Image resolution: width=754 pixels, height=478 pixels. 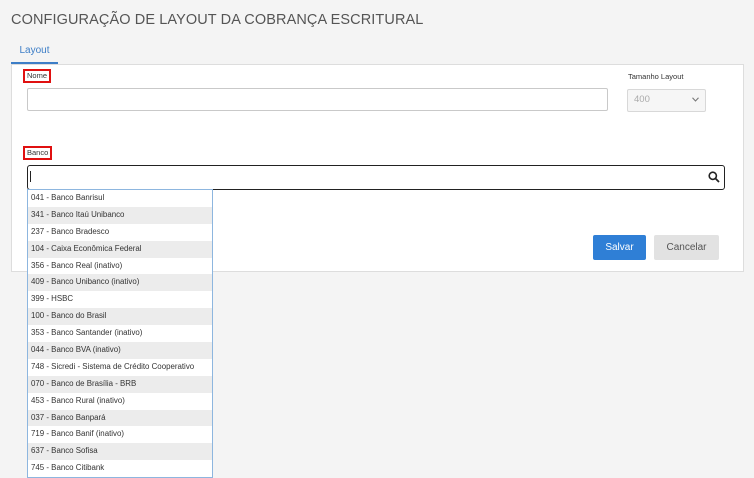 I want to click on cancel-button: Cancelar, so click(x=686, y=247).